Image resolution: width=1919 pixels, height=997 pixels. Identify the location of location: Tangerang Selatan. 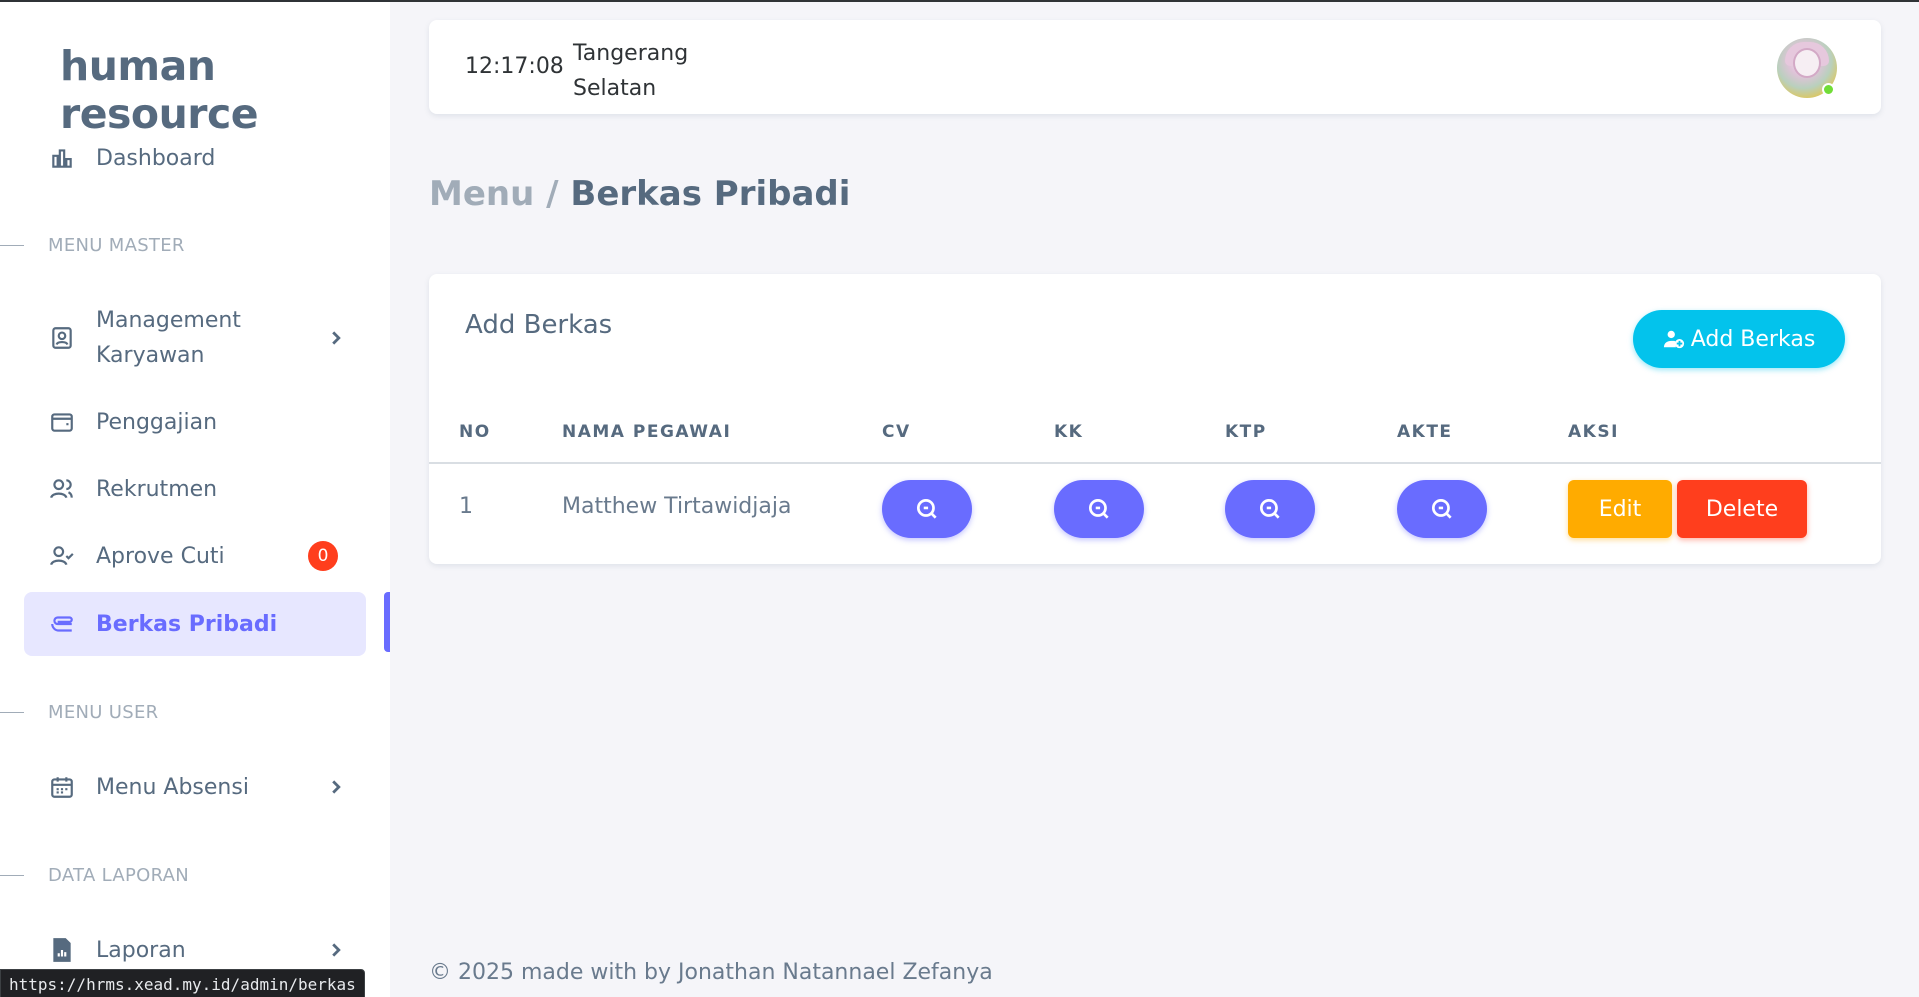
(631, 71).